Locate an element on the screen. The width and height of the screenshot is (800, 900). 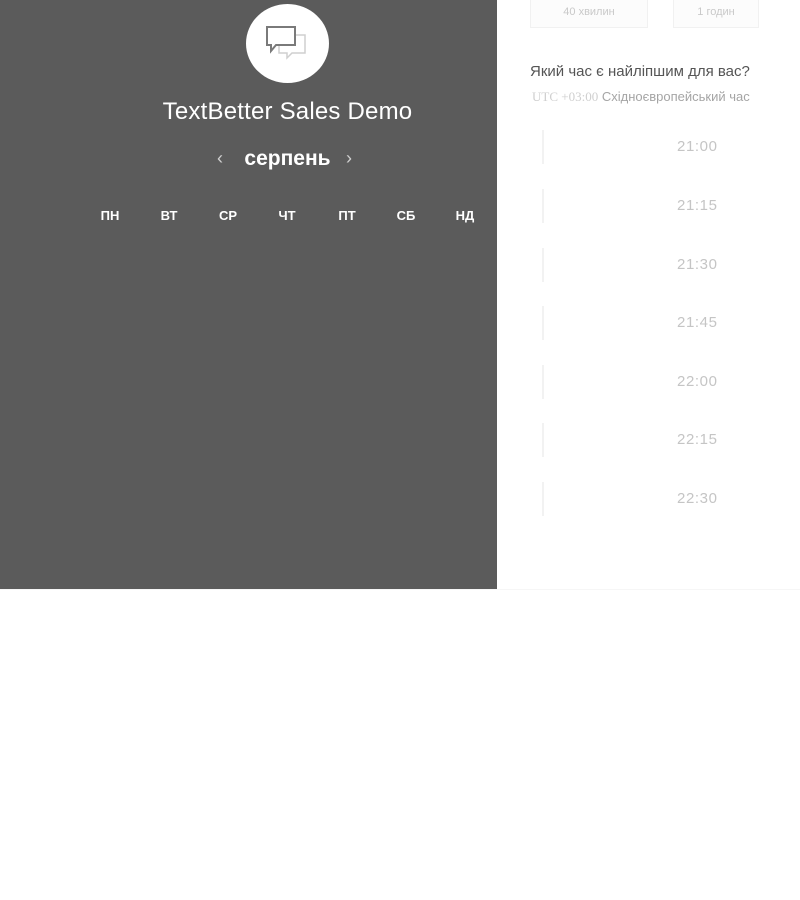
timezone-selector: UTC +03:00 Східноєвропейський час is located at coordinates (641, 97).